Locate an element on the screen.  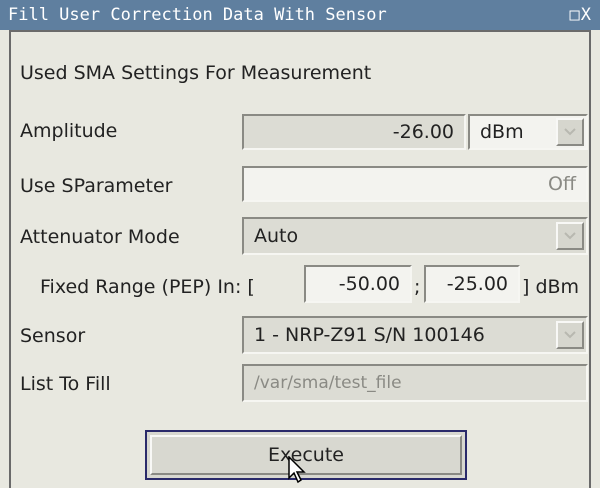
sensor-value: 1 - NRP-Z91 S/N 100146 is located at coordinates (369, 335).